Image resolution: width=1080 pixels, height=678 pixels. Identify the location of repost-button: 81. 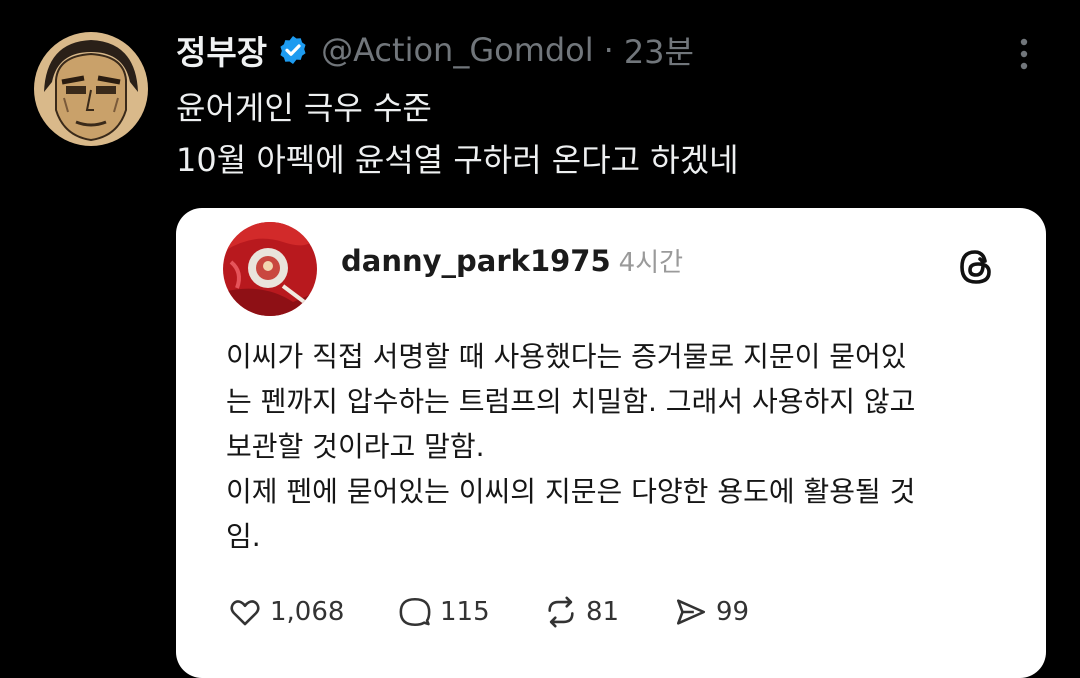
(609, 612).